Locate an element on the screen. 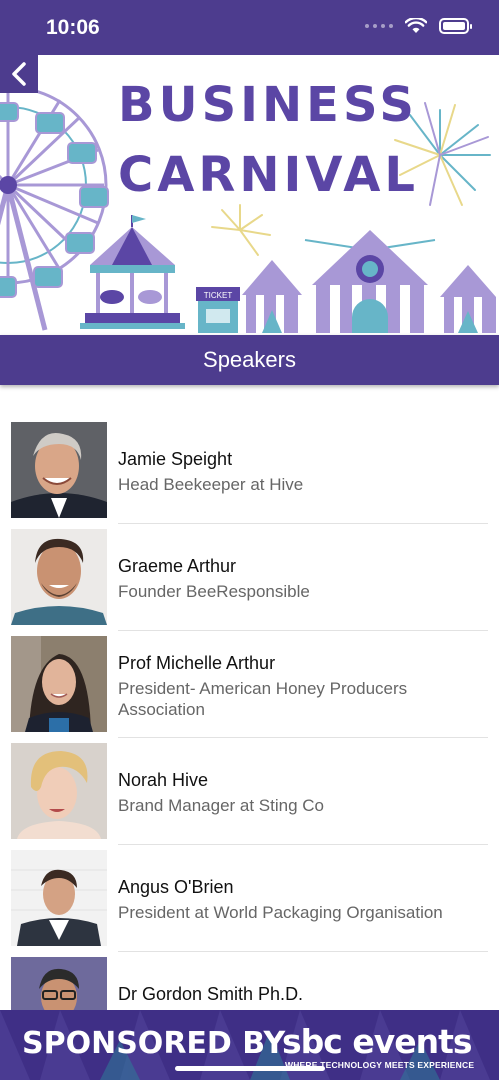 This screenshot has width=499, height=1080. speaker-name: Jamie Speight is located at coordinates (175, 459).